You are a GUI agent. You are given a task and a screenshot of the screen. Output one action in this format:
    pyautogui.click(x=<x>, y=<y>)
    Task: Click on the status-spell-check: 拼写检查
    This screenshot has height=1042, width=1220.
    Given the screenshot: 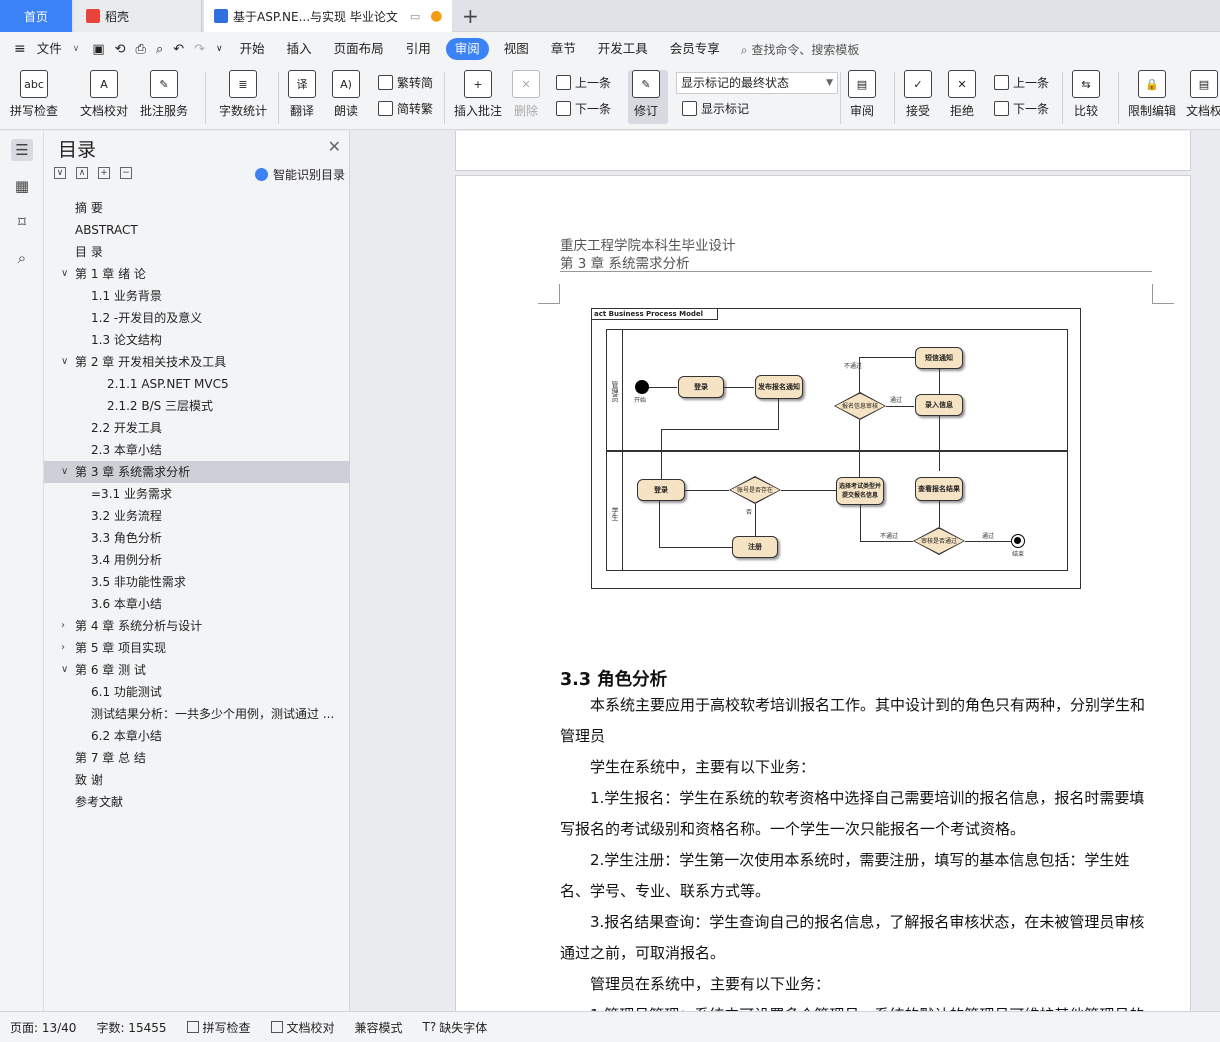 What is the action you would take?
    pyautogui.click(x=219, y=1027)
    